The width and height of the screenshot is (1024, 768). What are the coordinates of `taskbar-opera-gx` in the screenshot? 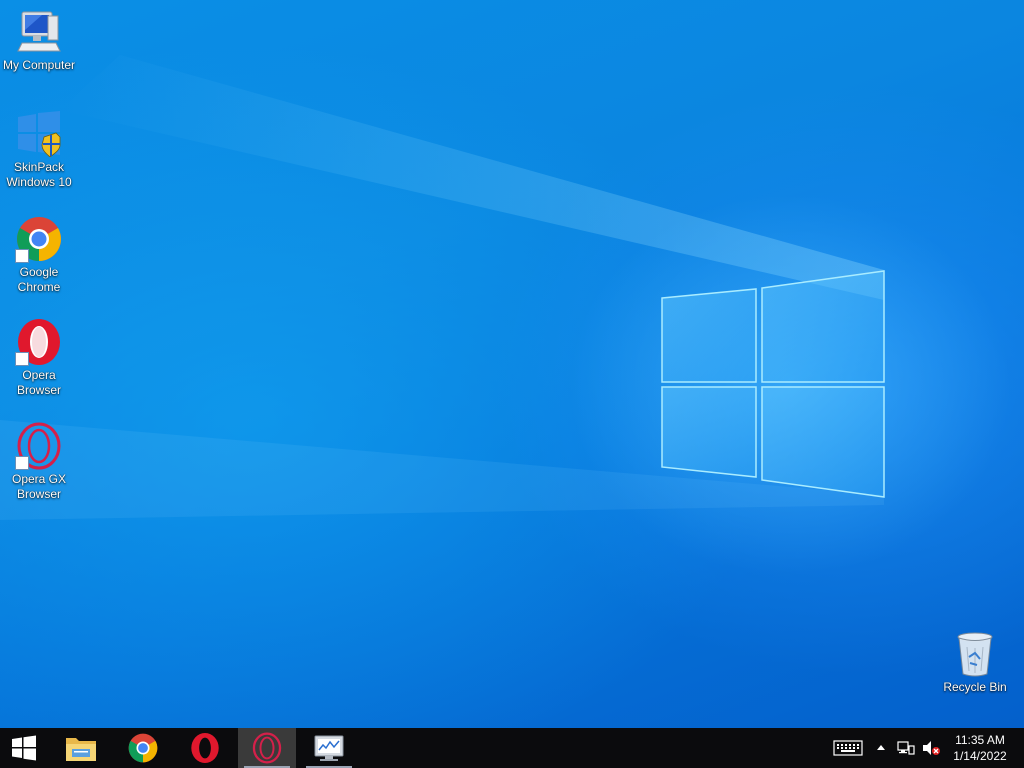 It's located at (267, 748).